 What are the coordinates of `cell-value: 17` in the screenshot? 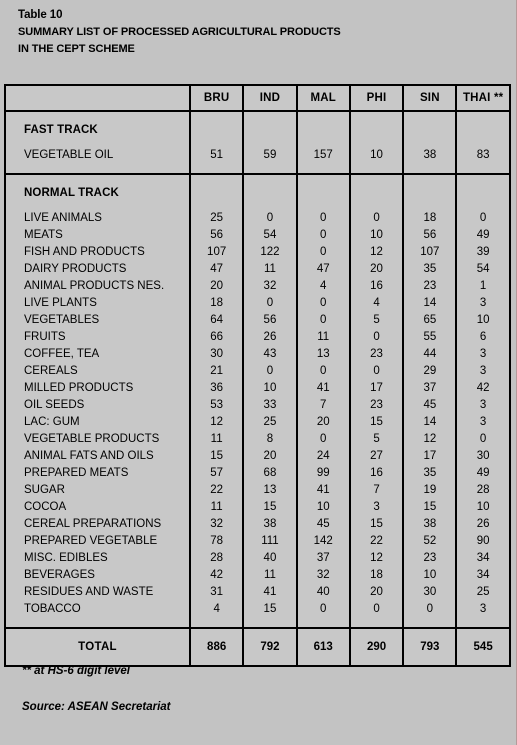 It's located at (376, 388).